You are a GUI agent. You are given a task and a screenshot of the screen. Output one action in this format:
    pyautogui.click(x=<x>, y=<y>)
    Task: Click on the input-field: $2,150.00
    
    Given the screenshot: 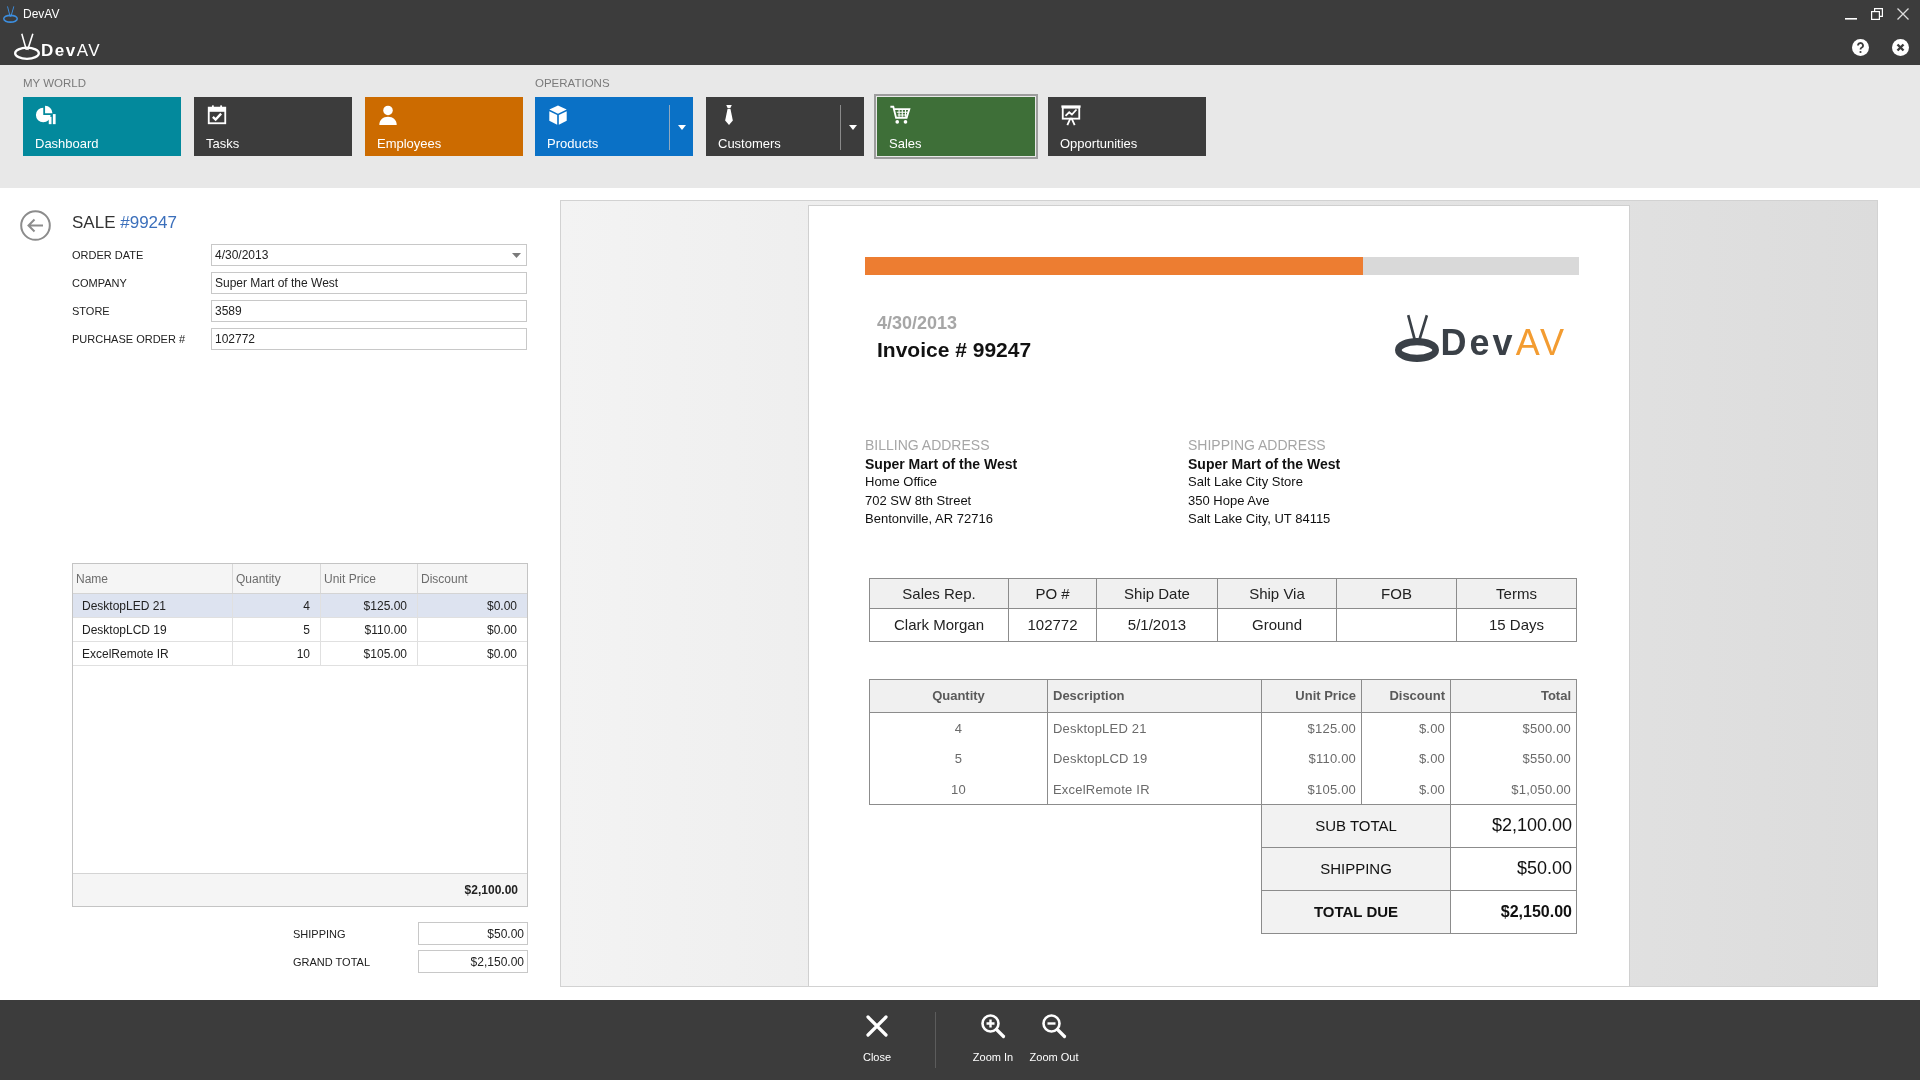 What is the action you would take?
    pyautogui.click(x=473, y=961)
    